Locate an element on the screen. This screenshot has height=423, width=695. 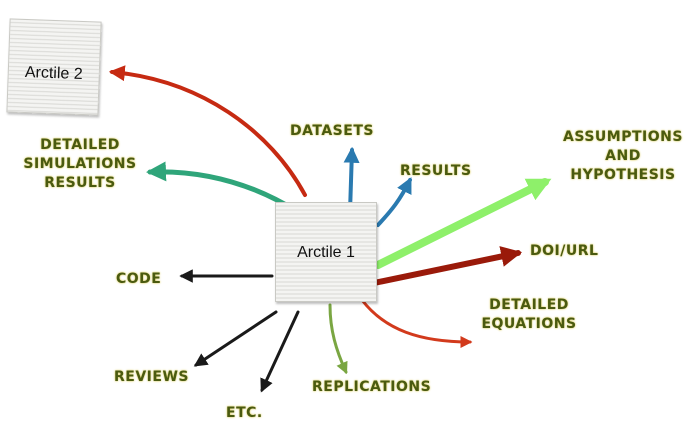
arrow-to-results is located at coordinates (394, 202).